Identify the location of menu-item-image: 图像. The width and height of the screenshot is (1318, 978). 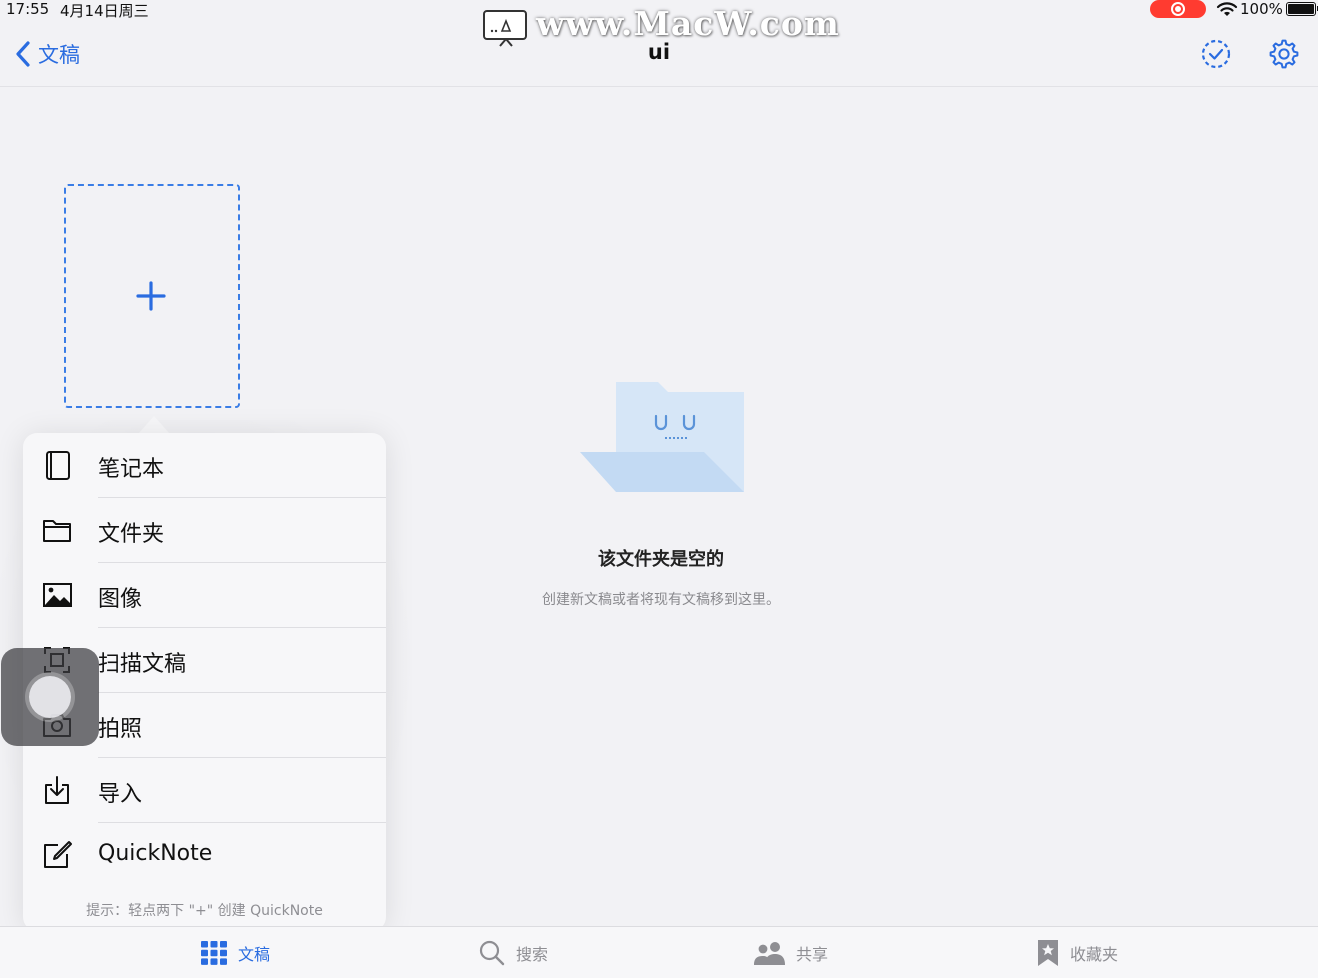
(204, 595).